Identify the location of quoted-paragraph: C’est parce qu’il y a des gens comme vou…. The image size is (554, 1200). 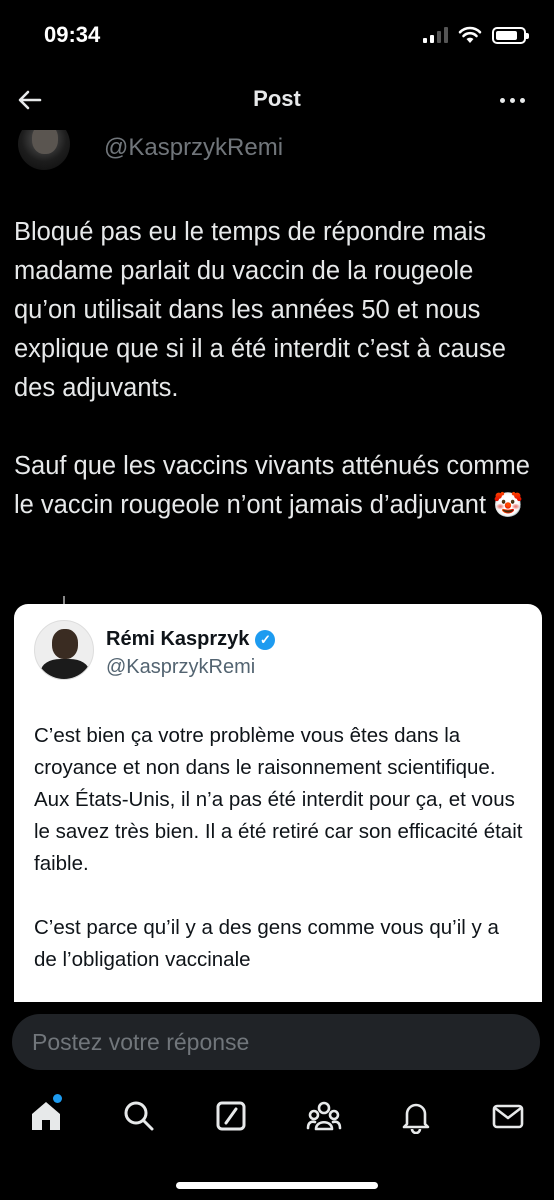
(266, 943).